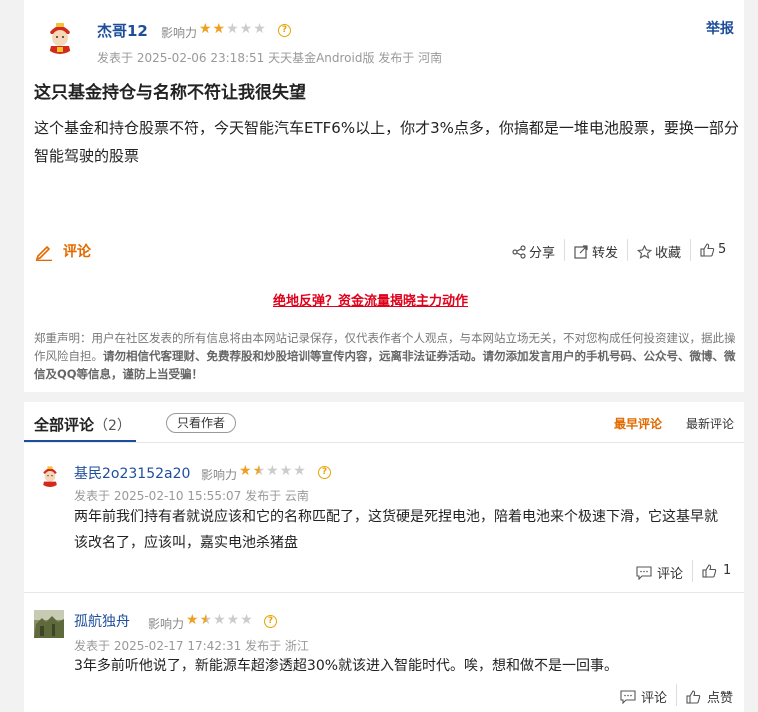  What do you see at coordinates (191, 646) in the screenshot?
I see `comment-meta: 发表于 2025-02-17 17:42:31 发布于 浙江` at bounding box center [191, 646].